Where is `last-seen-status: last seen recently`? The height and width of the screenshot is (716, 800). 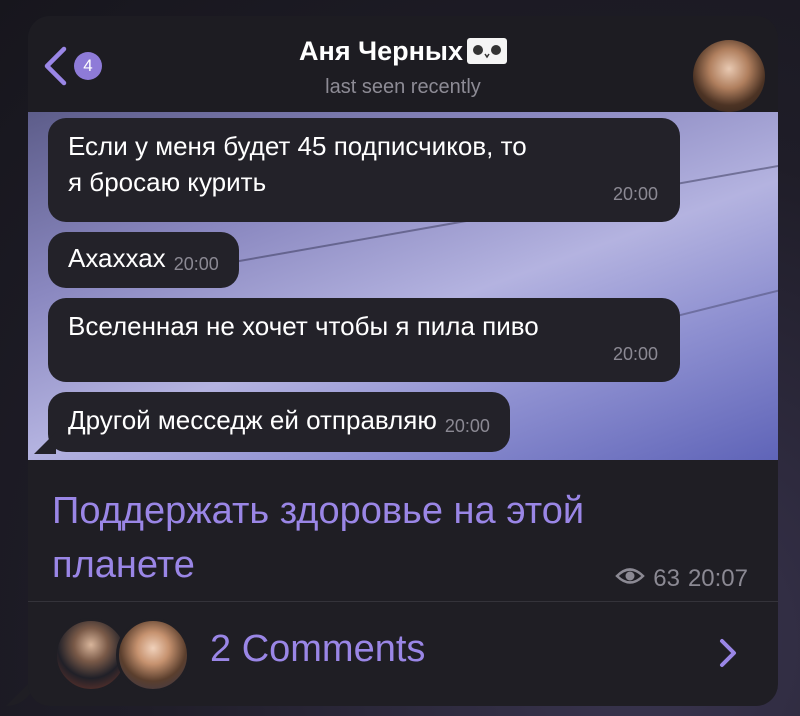 last-seen-status: last seen recently is located at coordinates (403, 87).